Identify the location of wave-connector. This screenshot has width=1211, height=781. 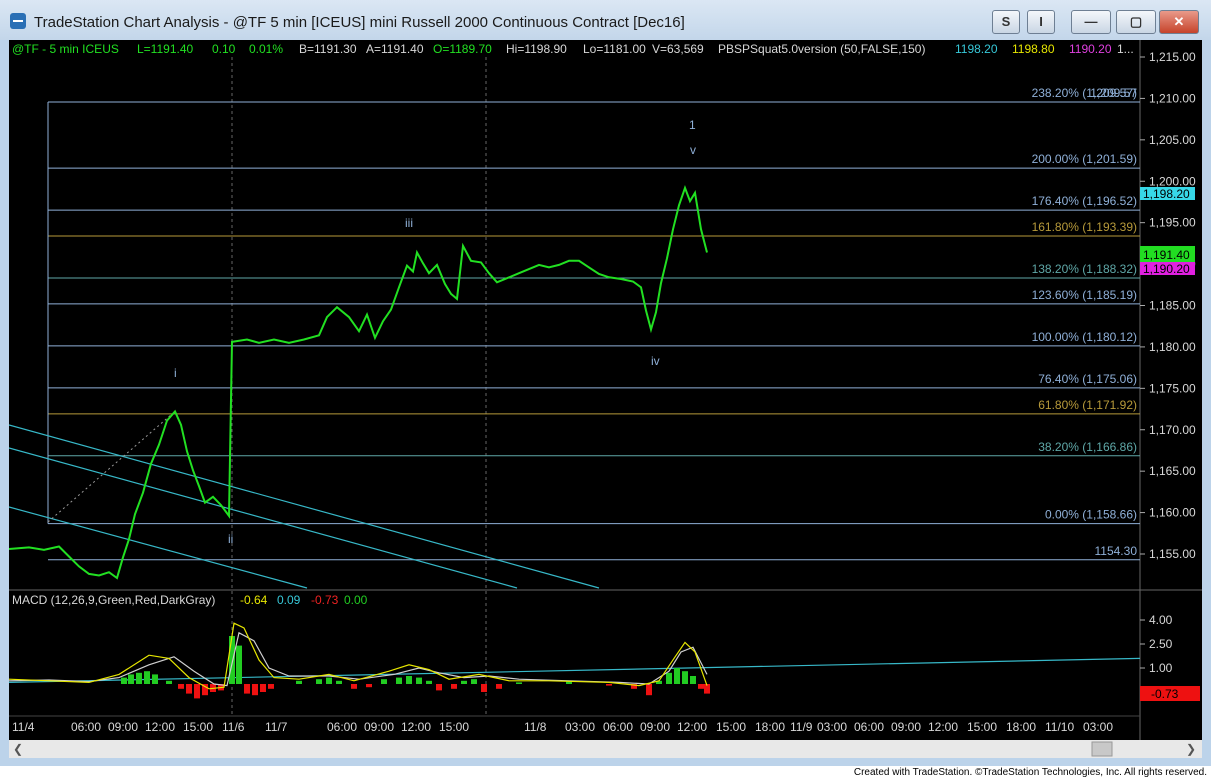
(110, 468).